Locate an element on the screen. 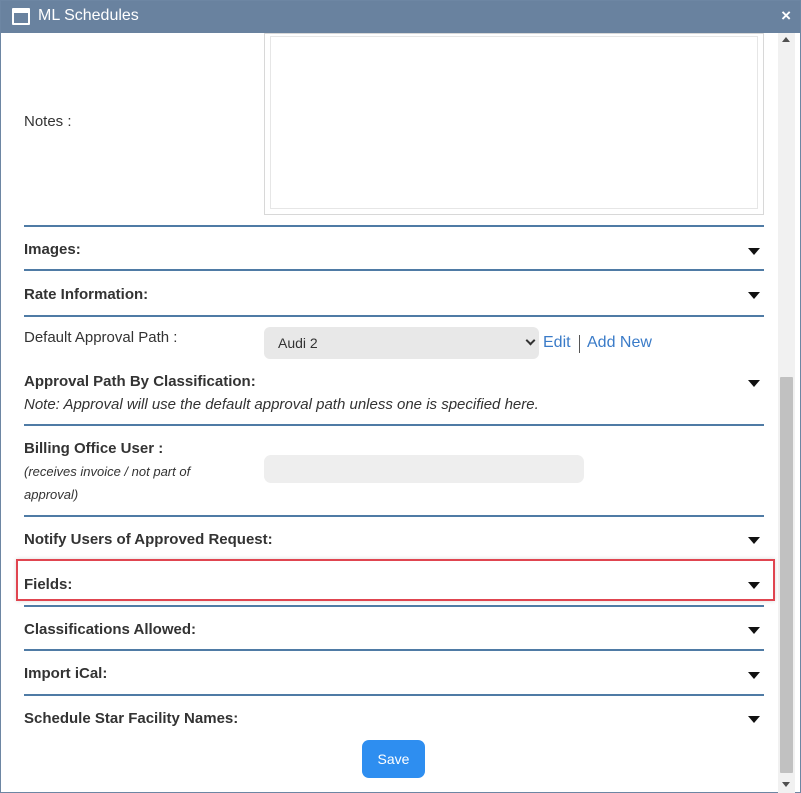  classifications-allowed-section-header: Classifications Allowed: is located at coordinates (110, 629).